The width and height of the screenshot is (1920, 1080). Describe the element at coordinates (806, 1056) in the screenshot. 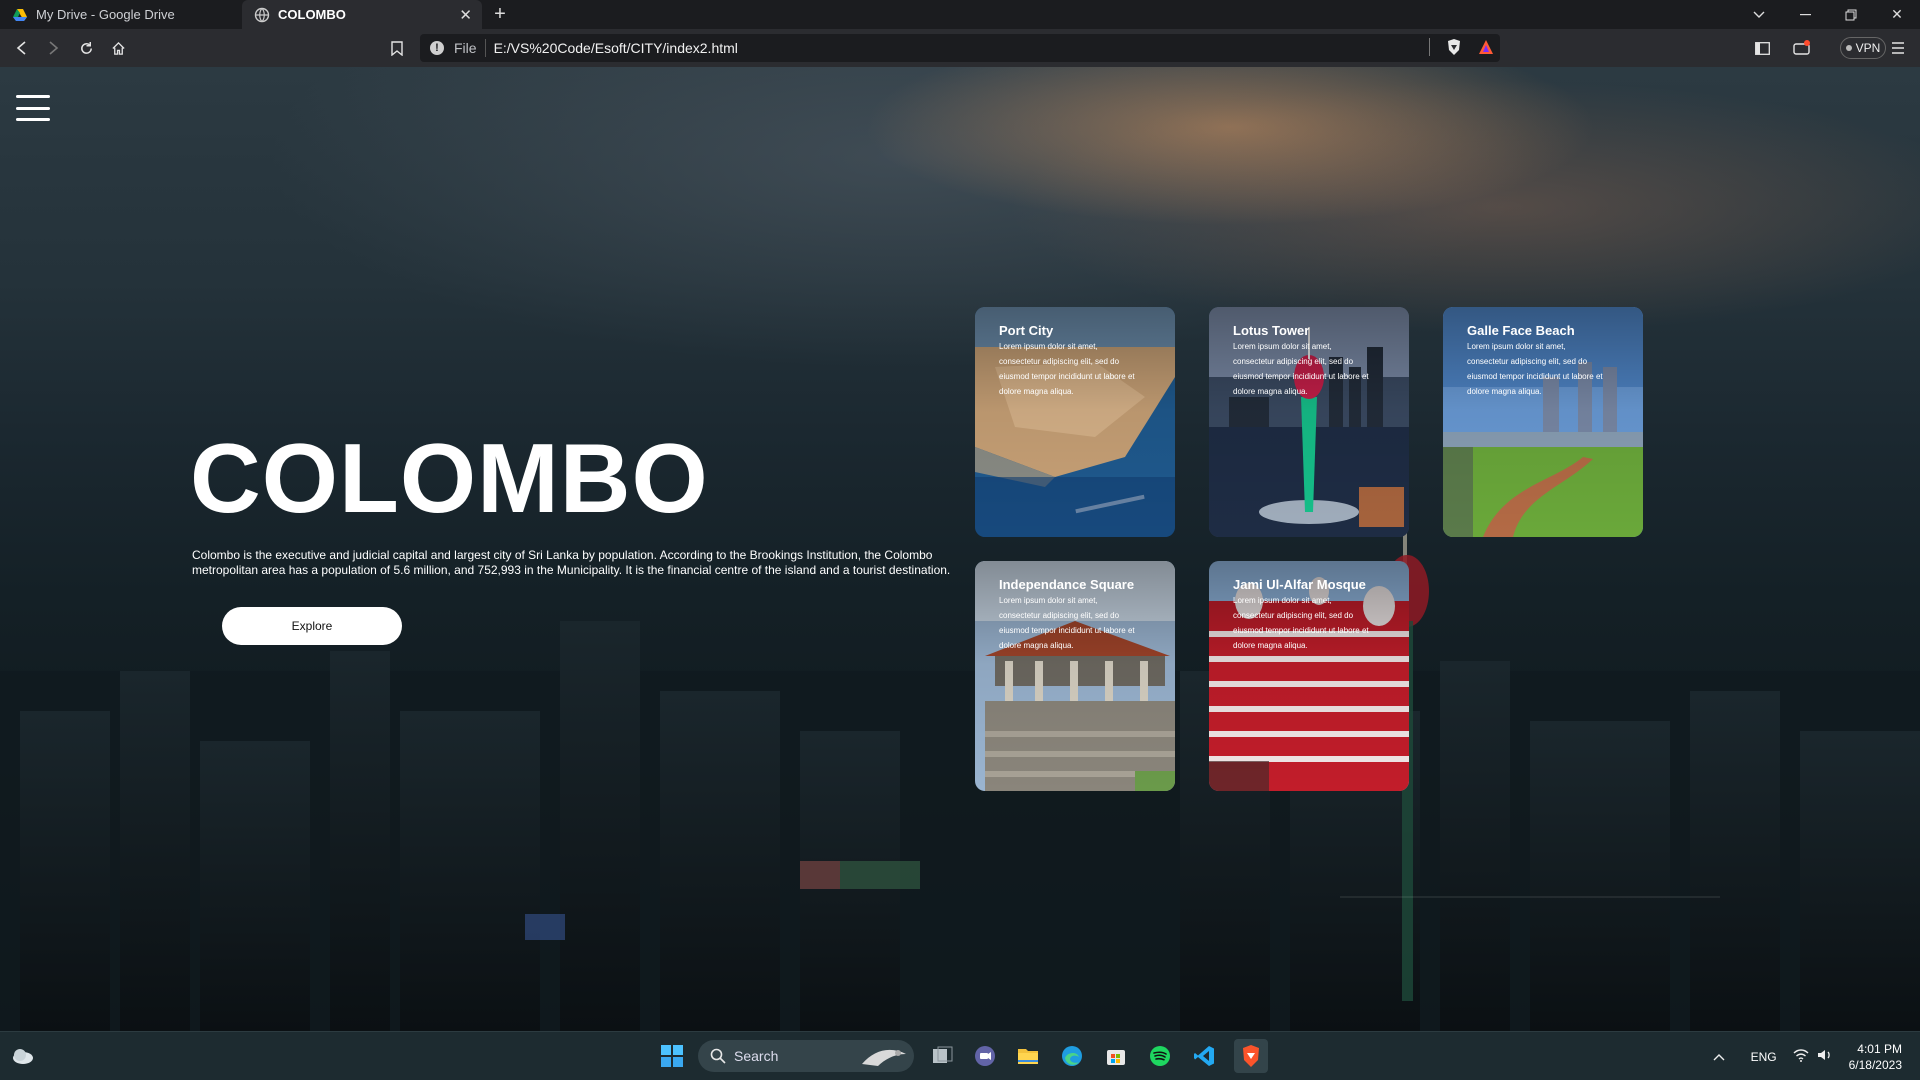

I see `taskbar-search: Search` at that location.